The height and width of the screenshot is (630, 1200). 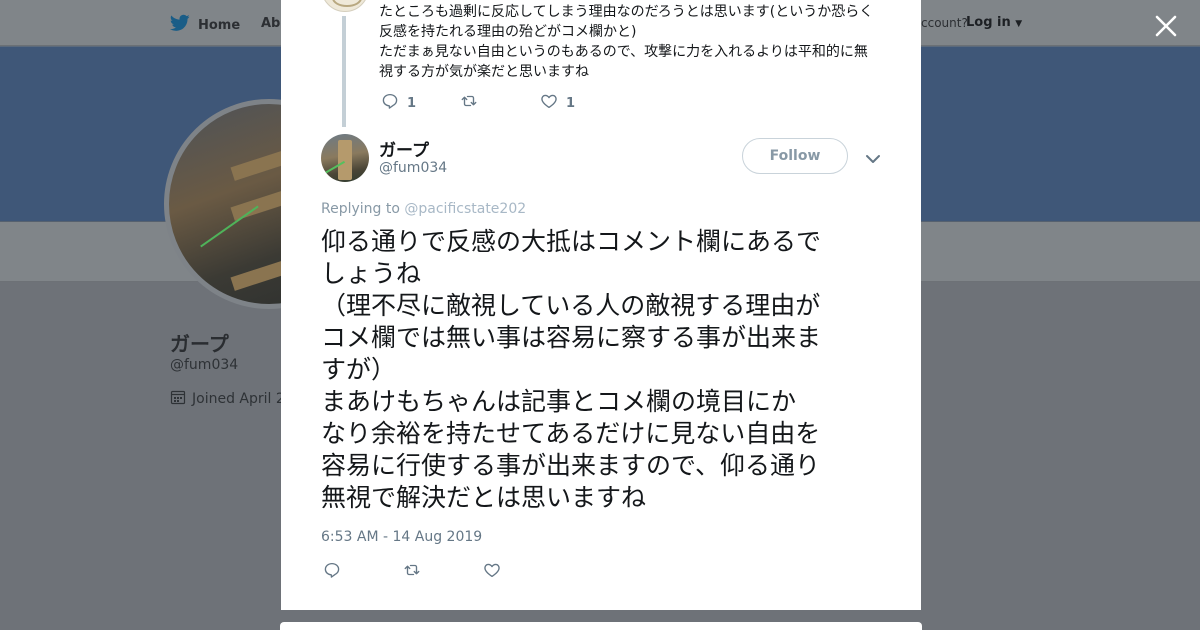 What do you see at coordinates (359, 369) in the screenshot?
I see `tweet-line: すが）` at bounding box center [359, 369].